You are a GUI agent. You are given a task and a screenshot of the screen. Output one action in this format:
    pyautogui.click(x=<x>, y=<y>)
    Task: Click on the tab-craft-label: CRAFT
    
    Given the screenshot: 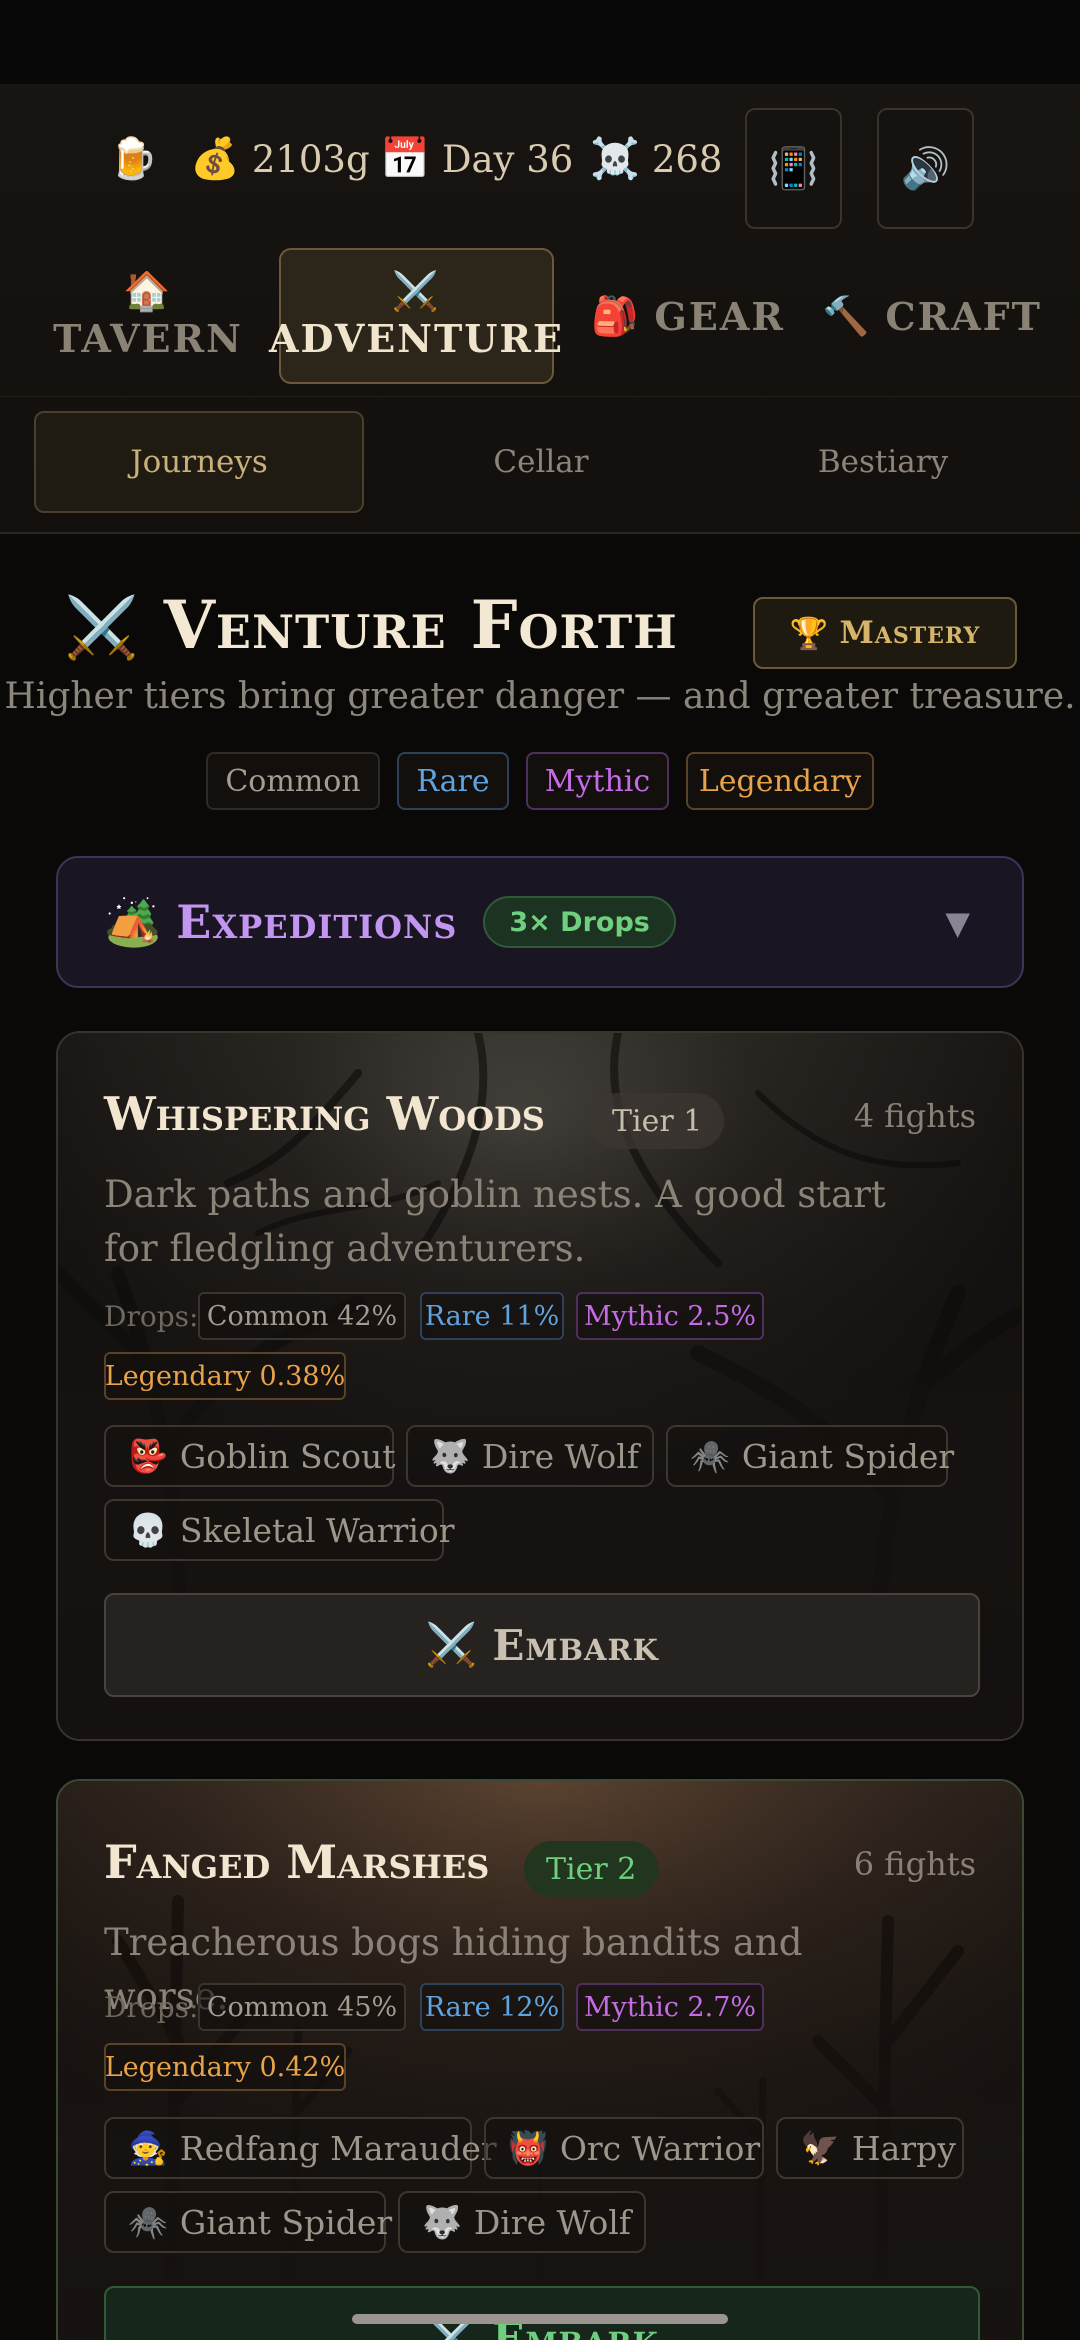 What is the action you would take?
    pyautogui.click(x=963, y=316)
    